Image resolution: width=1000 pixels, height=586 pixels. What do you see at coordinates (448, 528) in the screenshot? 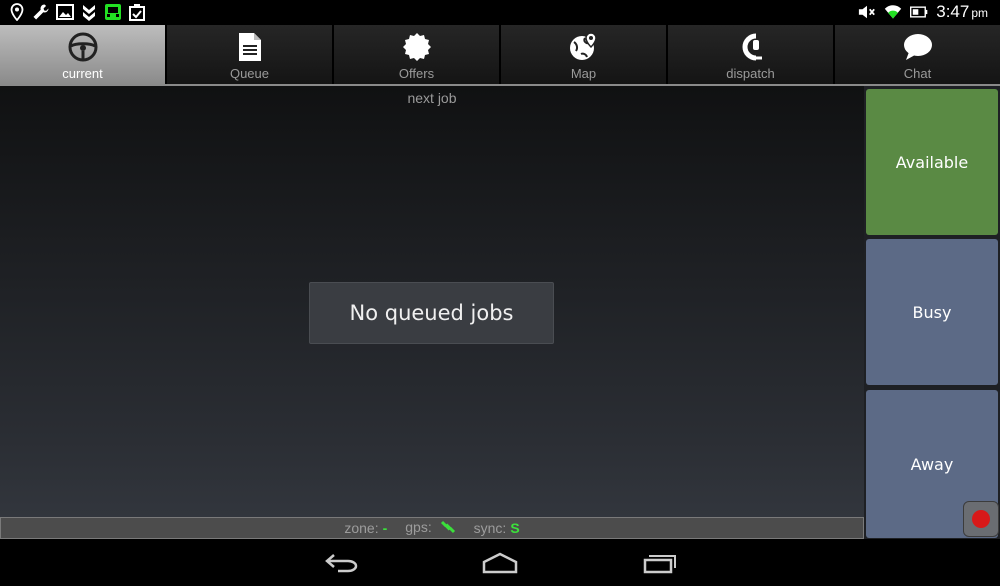
I see `satellite-icon` at bounding box center [448, 528].